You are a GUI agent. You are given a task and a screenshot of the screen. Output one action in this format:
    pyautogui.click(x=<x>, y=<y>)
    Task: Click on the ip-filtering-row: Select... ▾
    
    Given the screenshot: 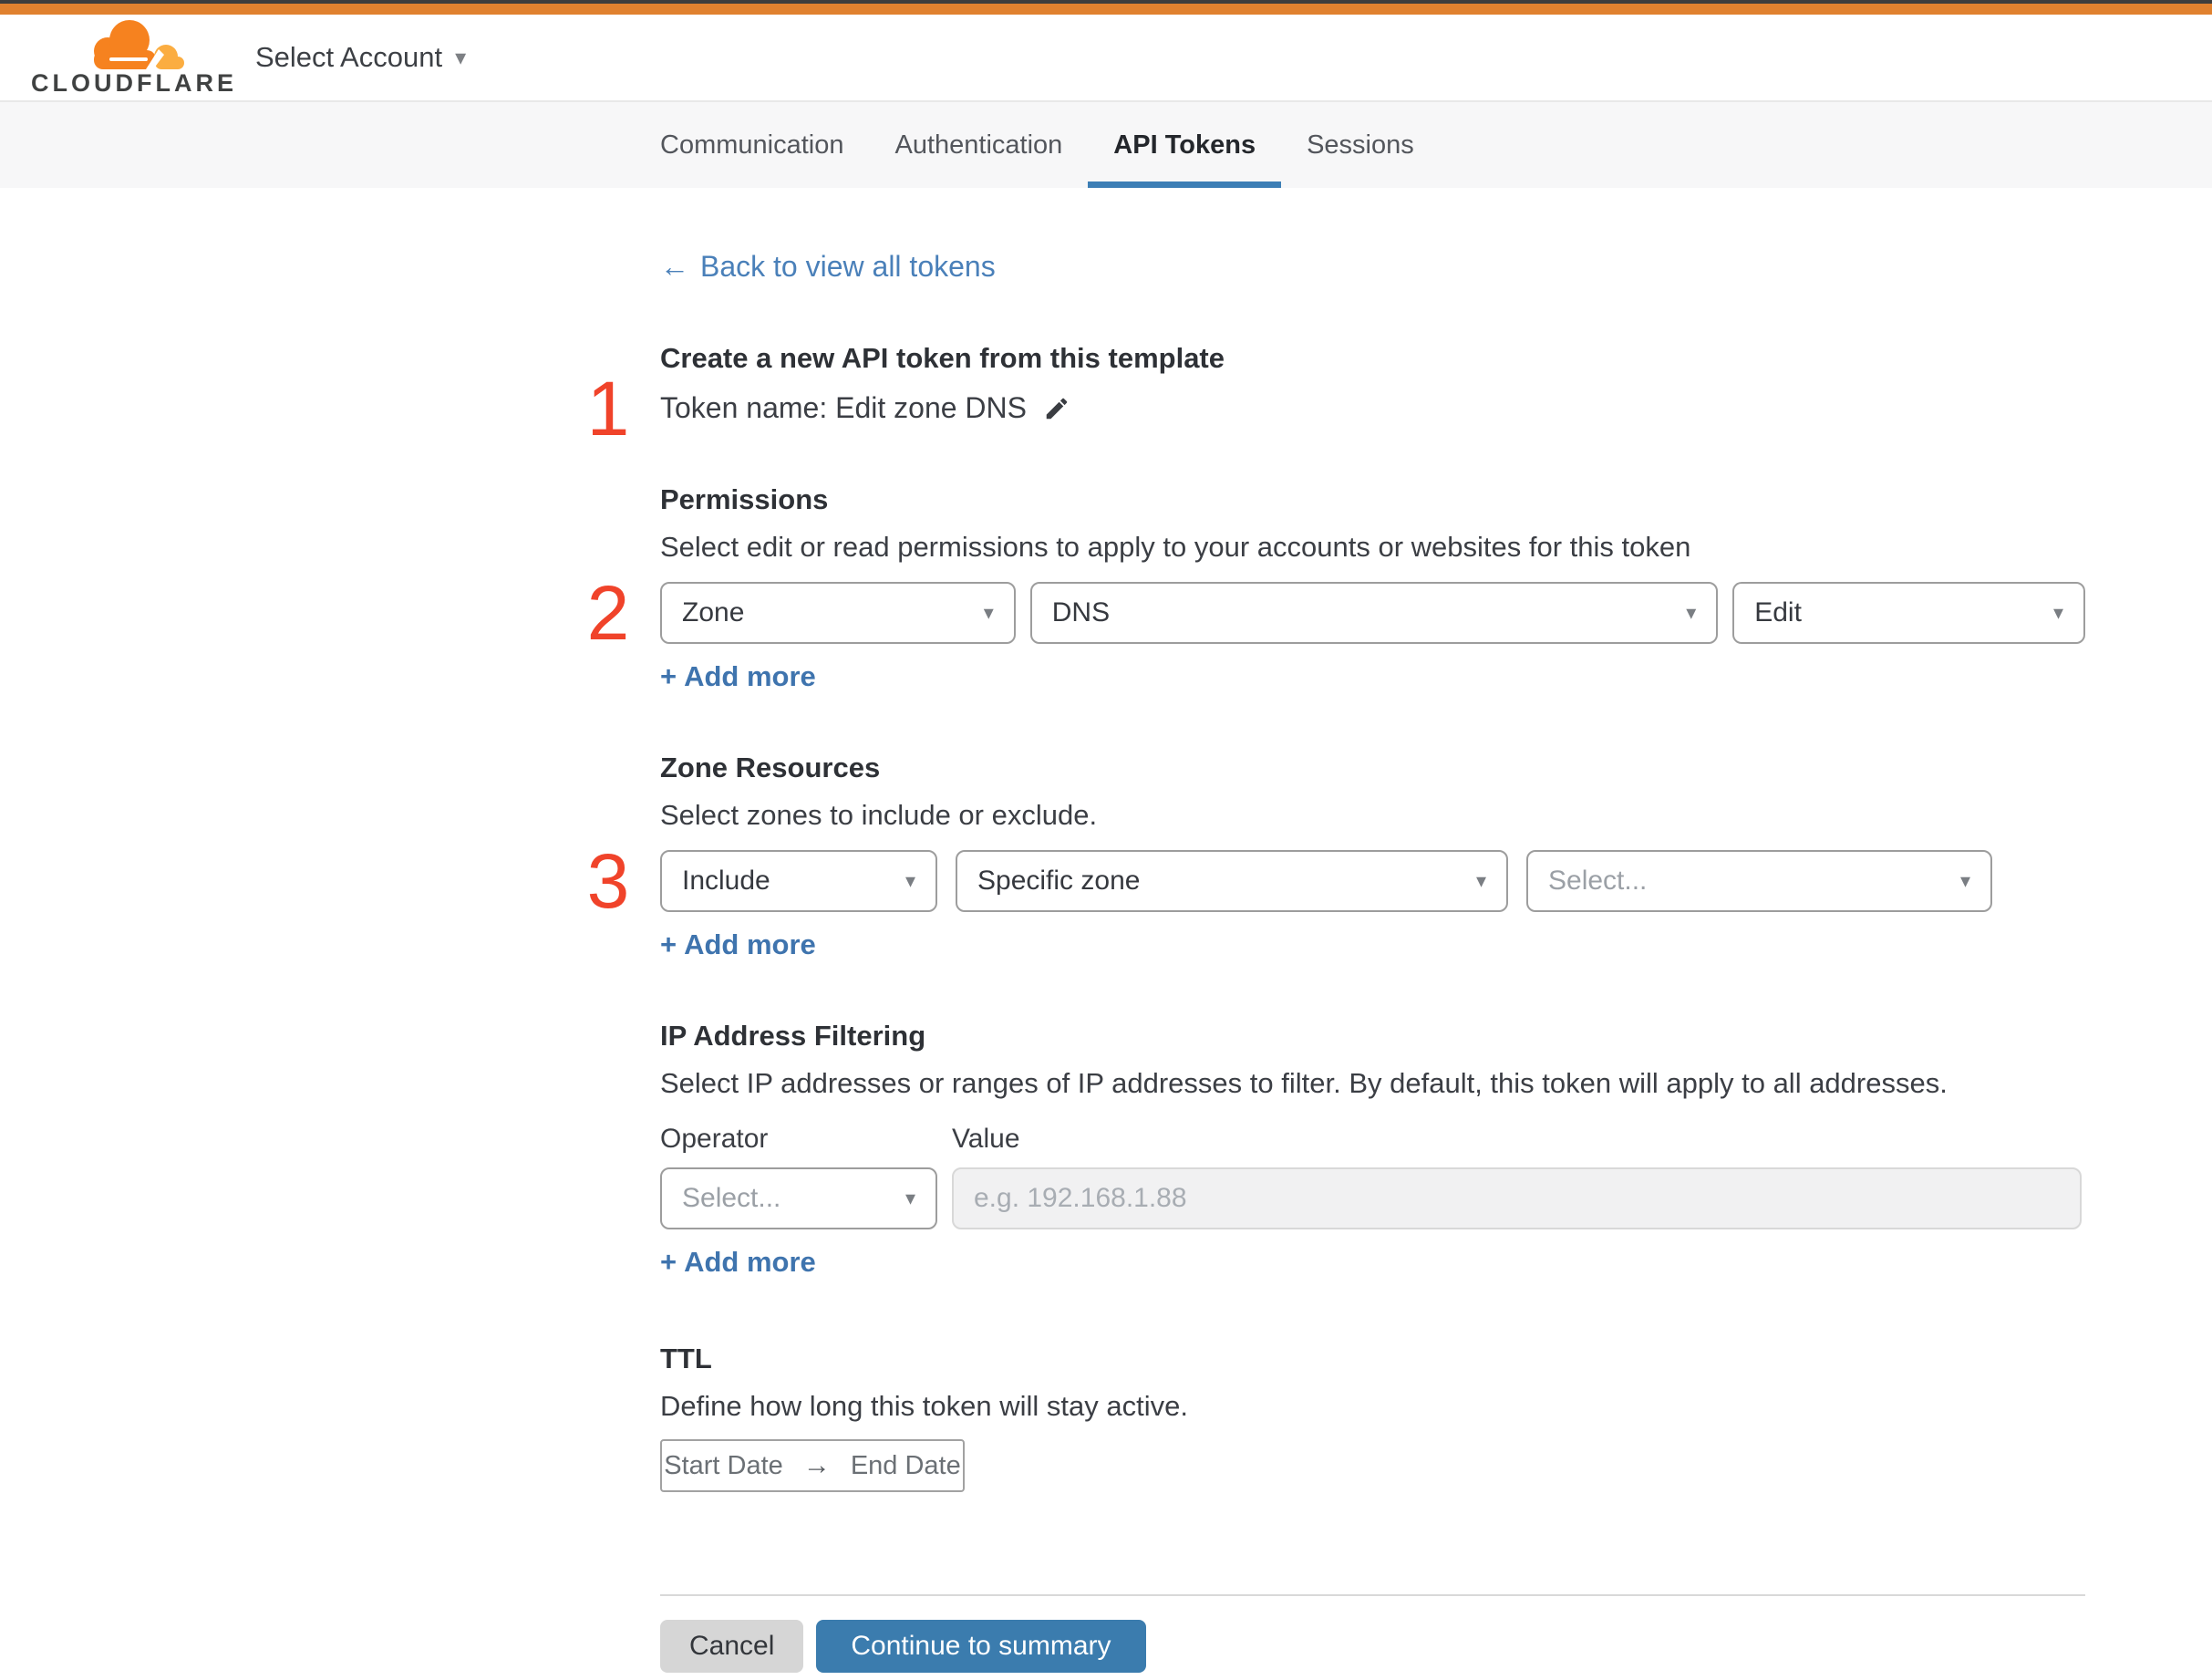 What is the action you would take?
    pyautogui.click(x=1372, y=1198)
    